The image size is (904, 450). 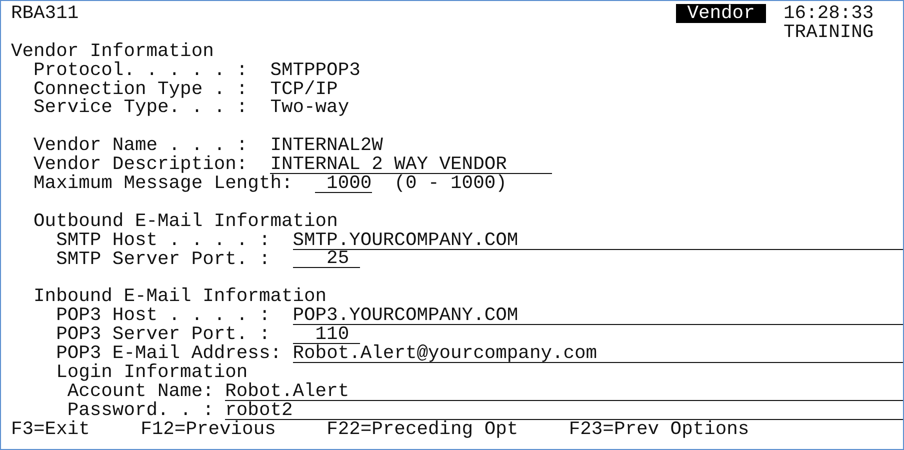 I want to click on input-field: 110, so click(x=326, y=335).